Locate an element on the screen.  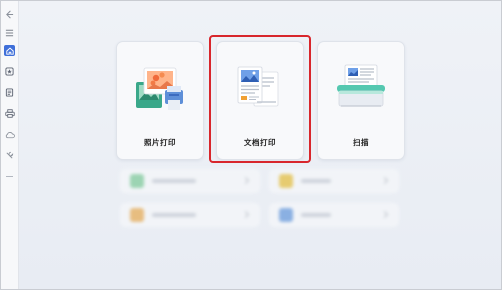
tools-icon is located at coordinates (9, 155).